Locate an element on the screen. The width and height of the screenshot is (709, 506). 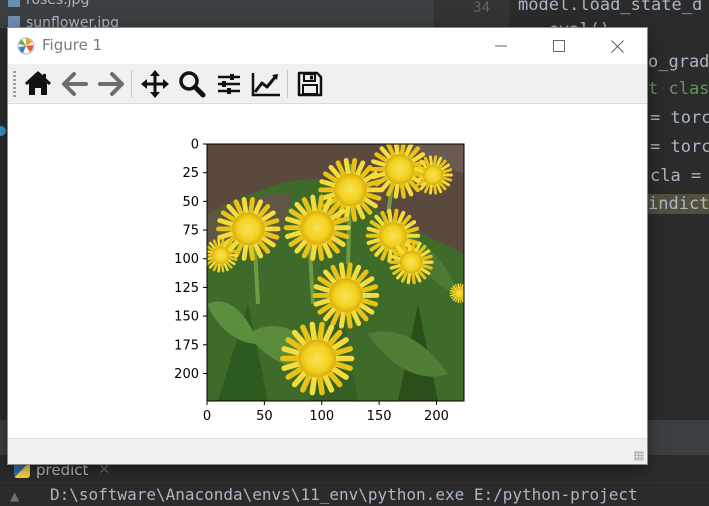
line-number: 34 is located at coordinates (481, 8).